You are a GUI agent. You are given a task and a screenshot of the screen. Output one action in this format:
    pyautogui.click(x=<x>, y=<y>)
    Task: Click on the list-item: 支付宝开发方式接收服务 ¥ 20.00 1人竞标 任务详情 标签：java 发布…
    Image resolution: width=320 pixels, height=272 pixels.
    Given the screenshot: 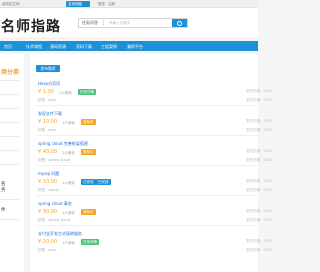 What is the action you would take?
    pyautogui.click(x=154, y=247)
    